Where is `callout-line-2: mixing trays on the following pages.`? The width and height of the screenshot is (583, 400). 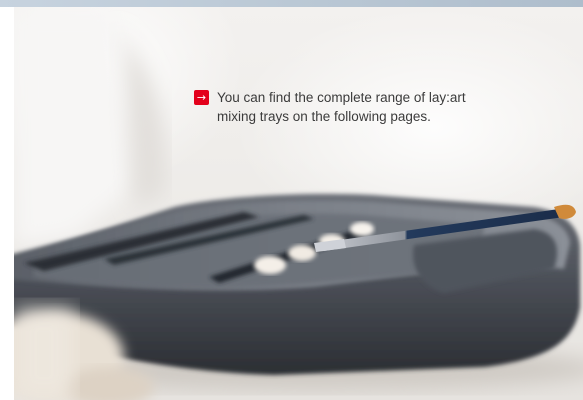
callout-line-2: mixing trays on the following pages. is located at coordinates (324, 116).